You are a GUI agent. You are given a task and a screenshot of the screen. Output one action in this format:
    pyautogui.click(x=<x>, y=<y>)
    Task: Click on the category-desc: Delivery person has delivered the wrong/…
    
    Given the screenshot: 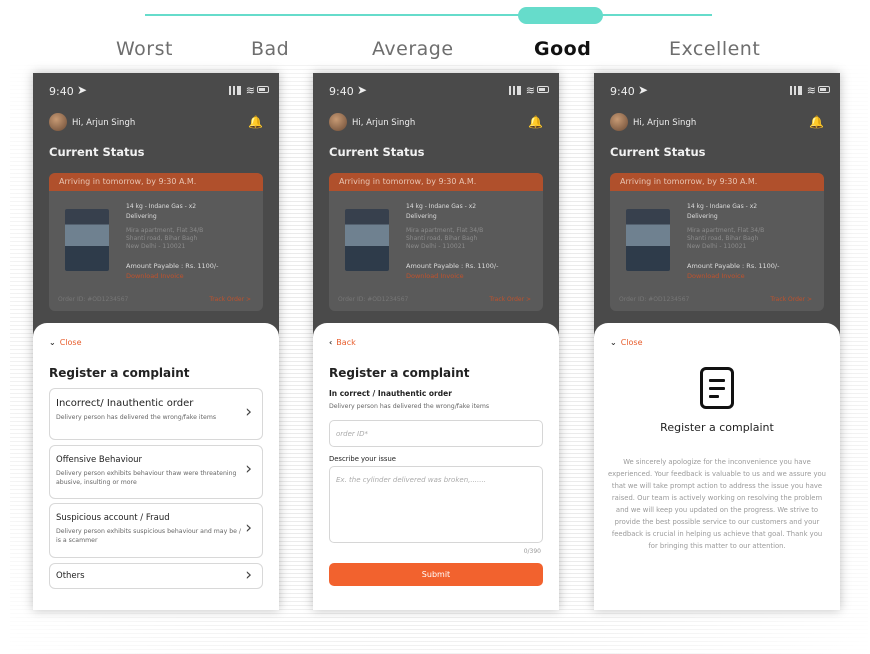 What is the action you would take?
    pyautogui.click(x=409, y=406)
    